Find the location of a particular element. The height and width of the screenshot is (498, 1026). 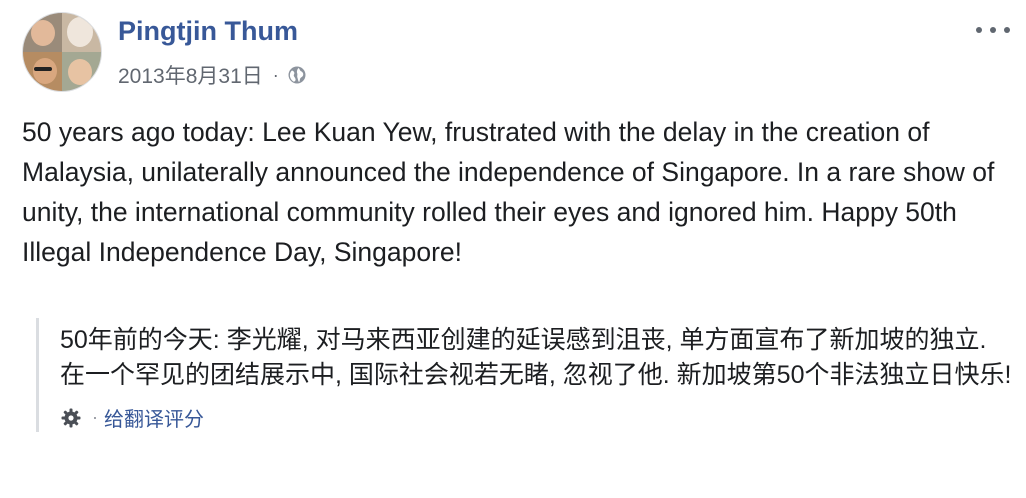

avatar is located at coordinates (62, 52).